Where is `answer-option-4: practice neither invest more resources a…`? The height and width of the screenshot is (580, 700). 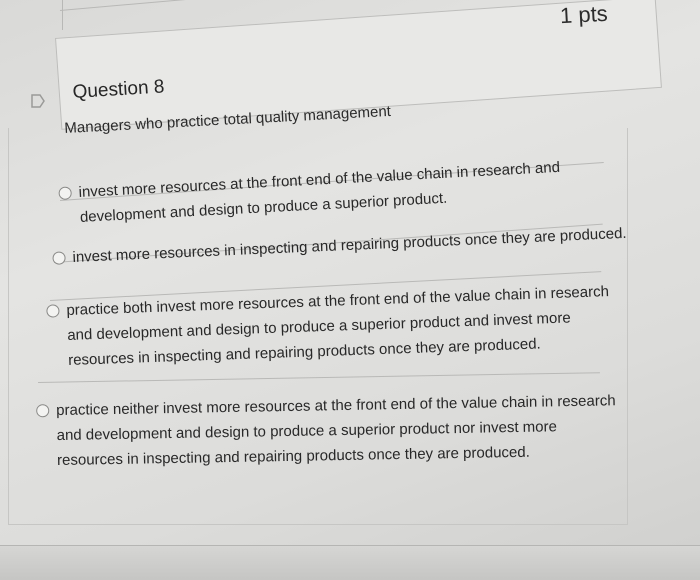
answer-option-4: practice neither invest more resources a… is located at coordinates (326, 430).